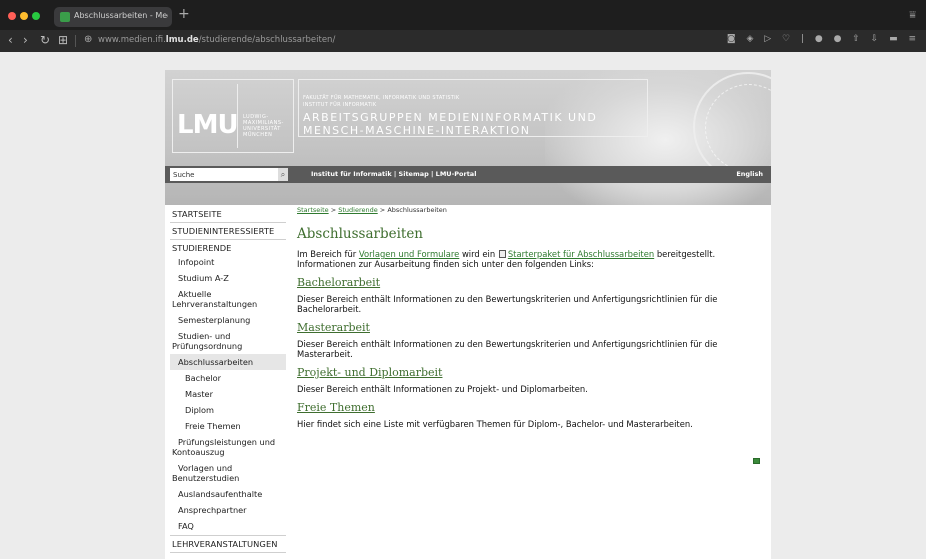 This screenshot has height=559, width=926. I want to click on institute-name: INSTITUT FÜR INFORMATIK, so click(340, 105).